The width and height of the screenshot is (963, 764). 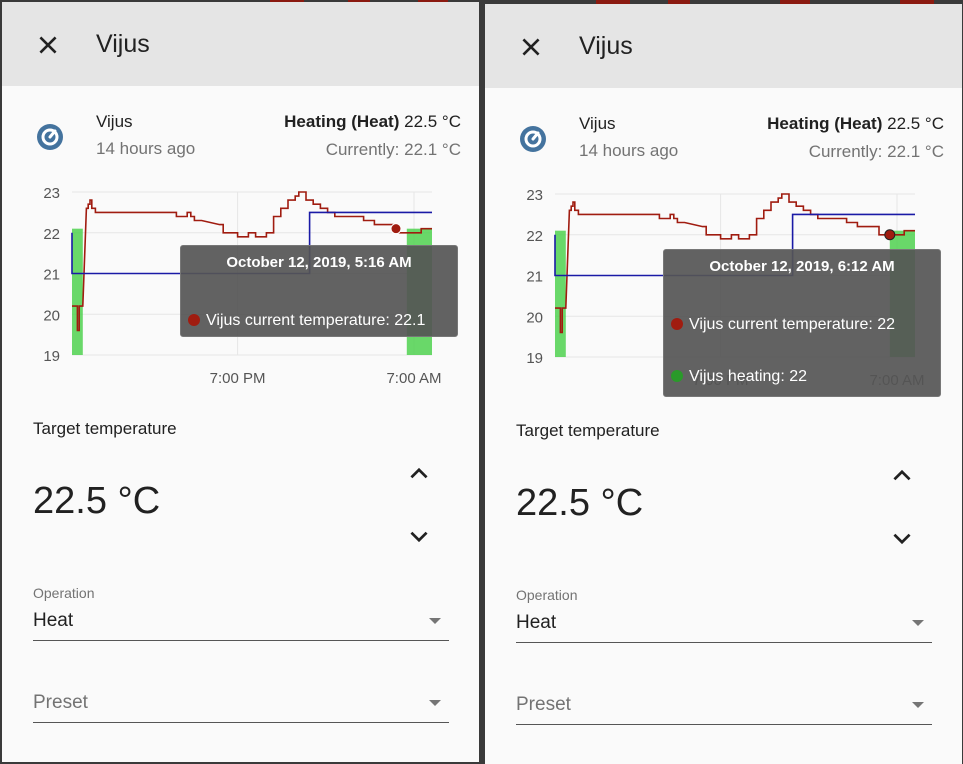 I want to click on tooltip-line-current: Vijus current temperature: 22, so click(x=783, y=325).